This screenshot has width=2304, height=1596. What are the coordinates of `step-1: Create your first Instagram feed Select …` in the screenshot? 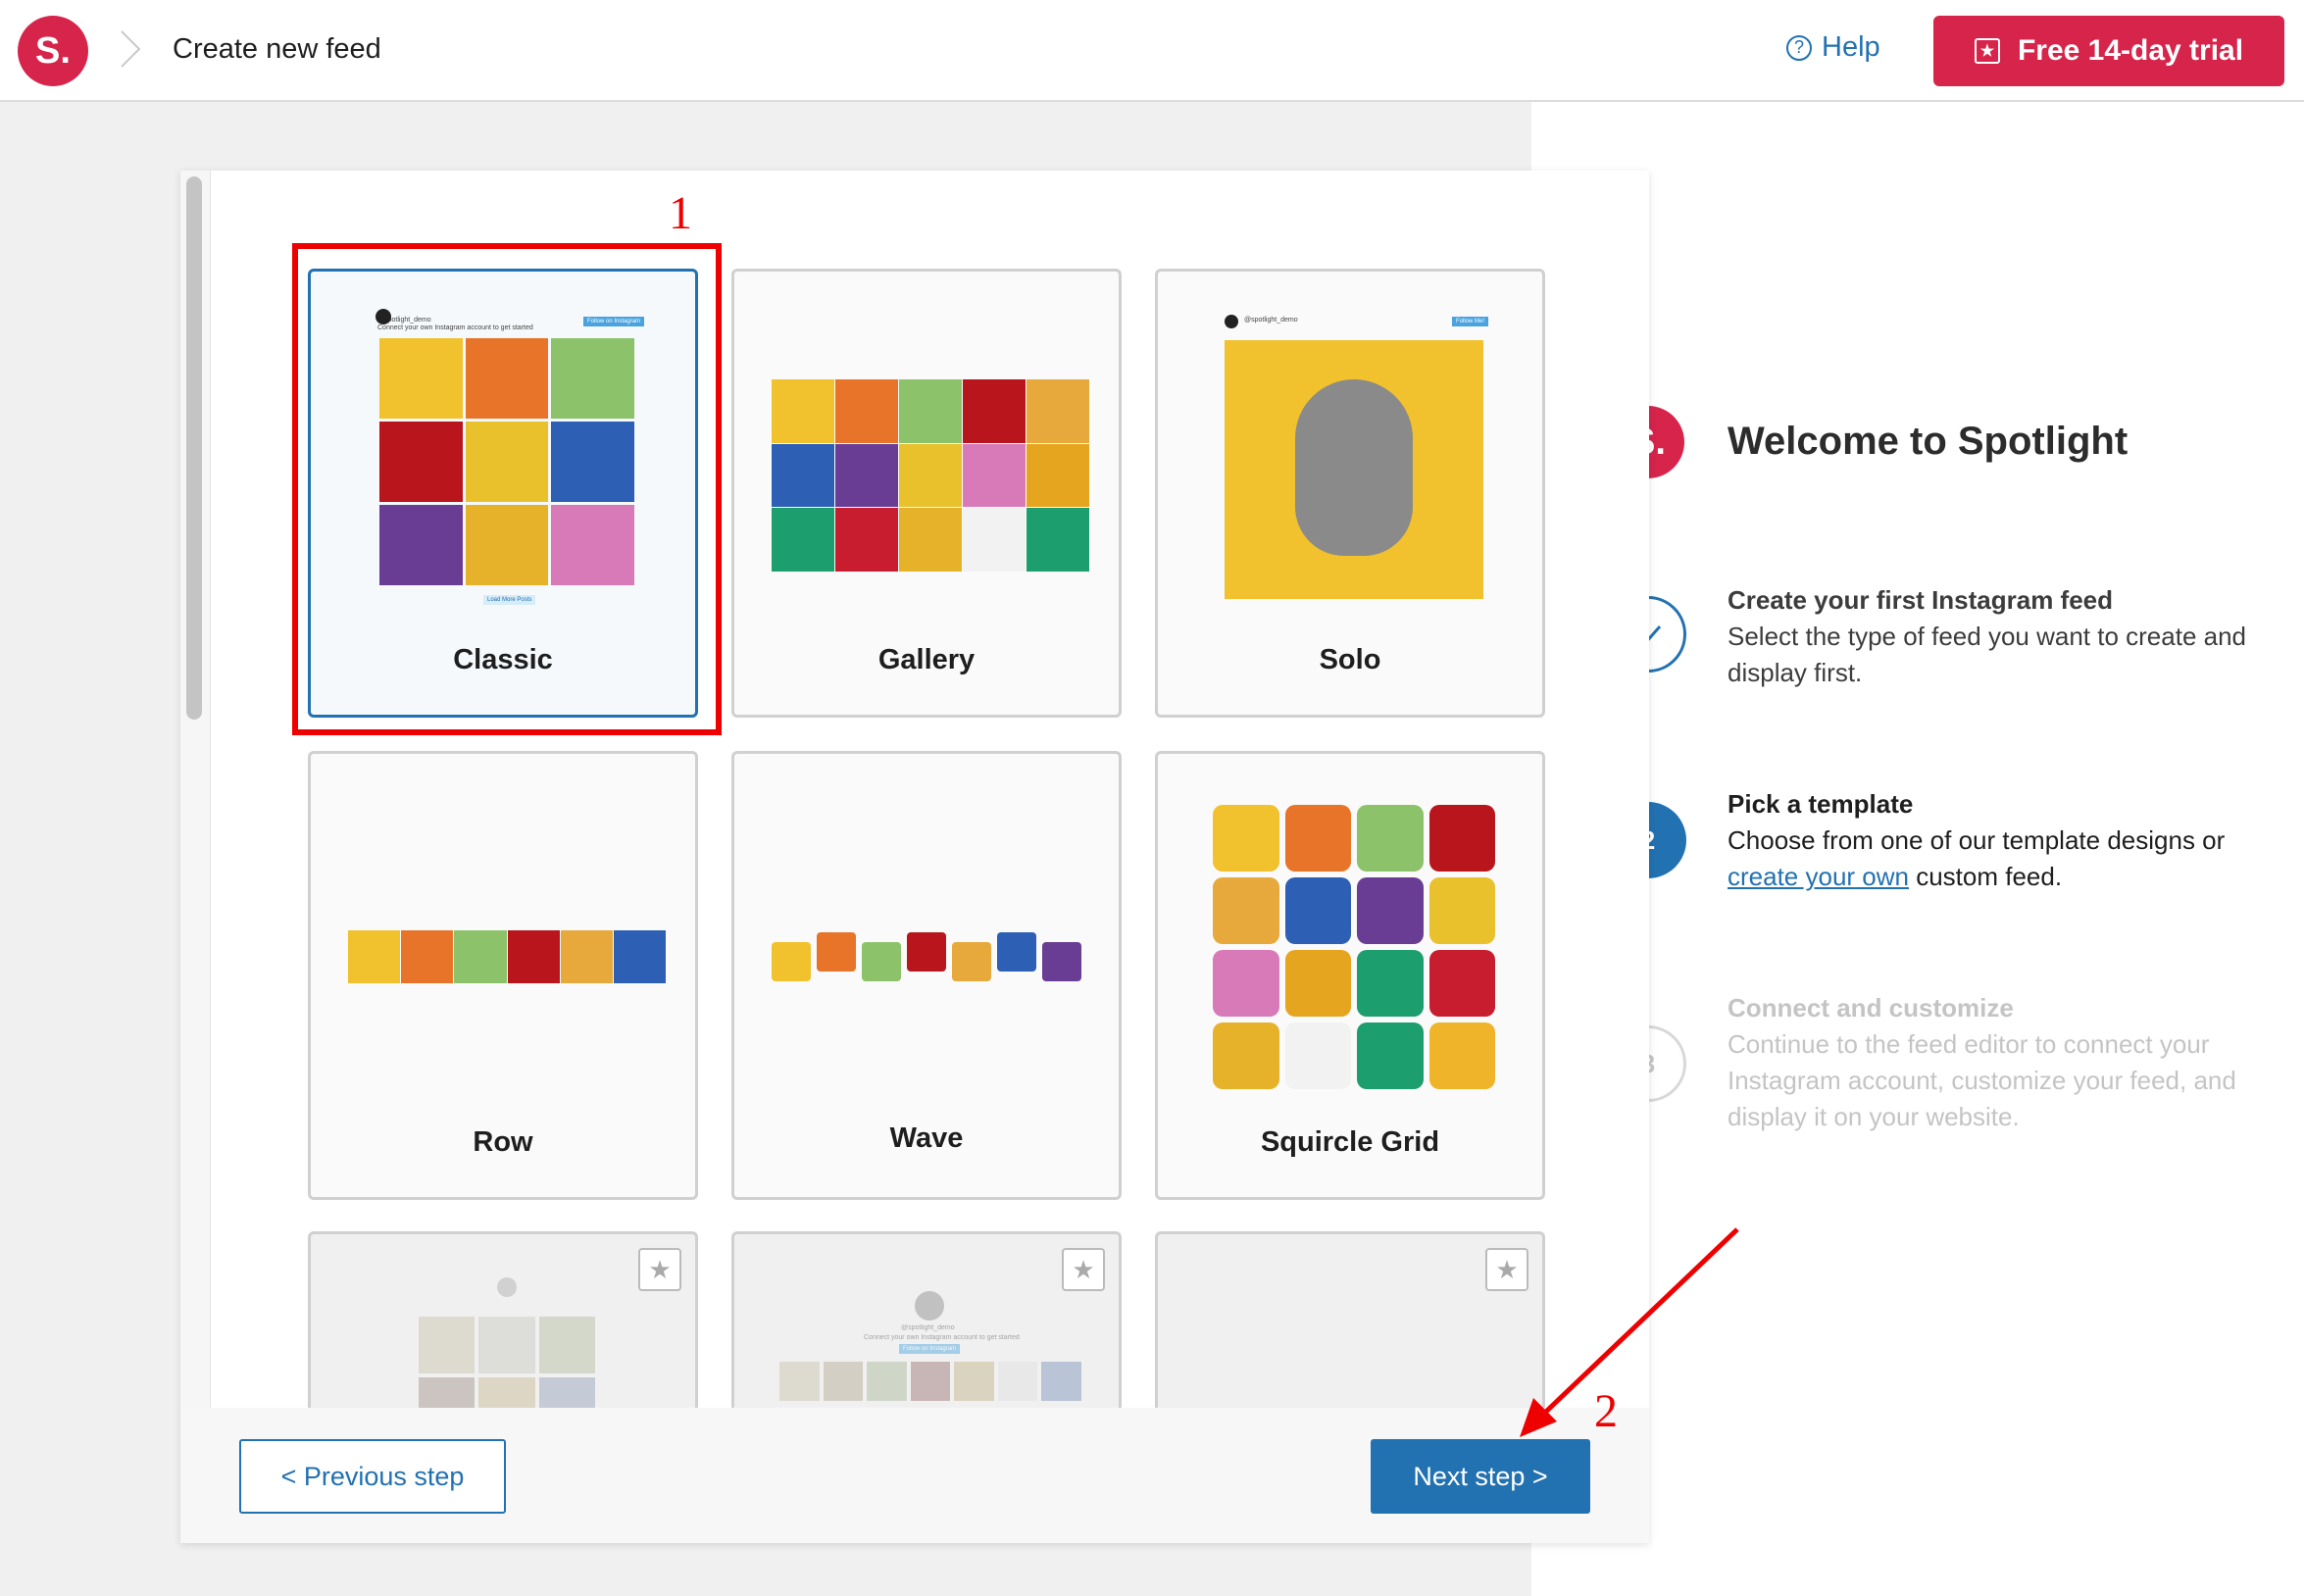 It's located at (2002, 636).